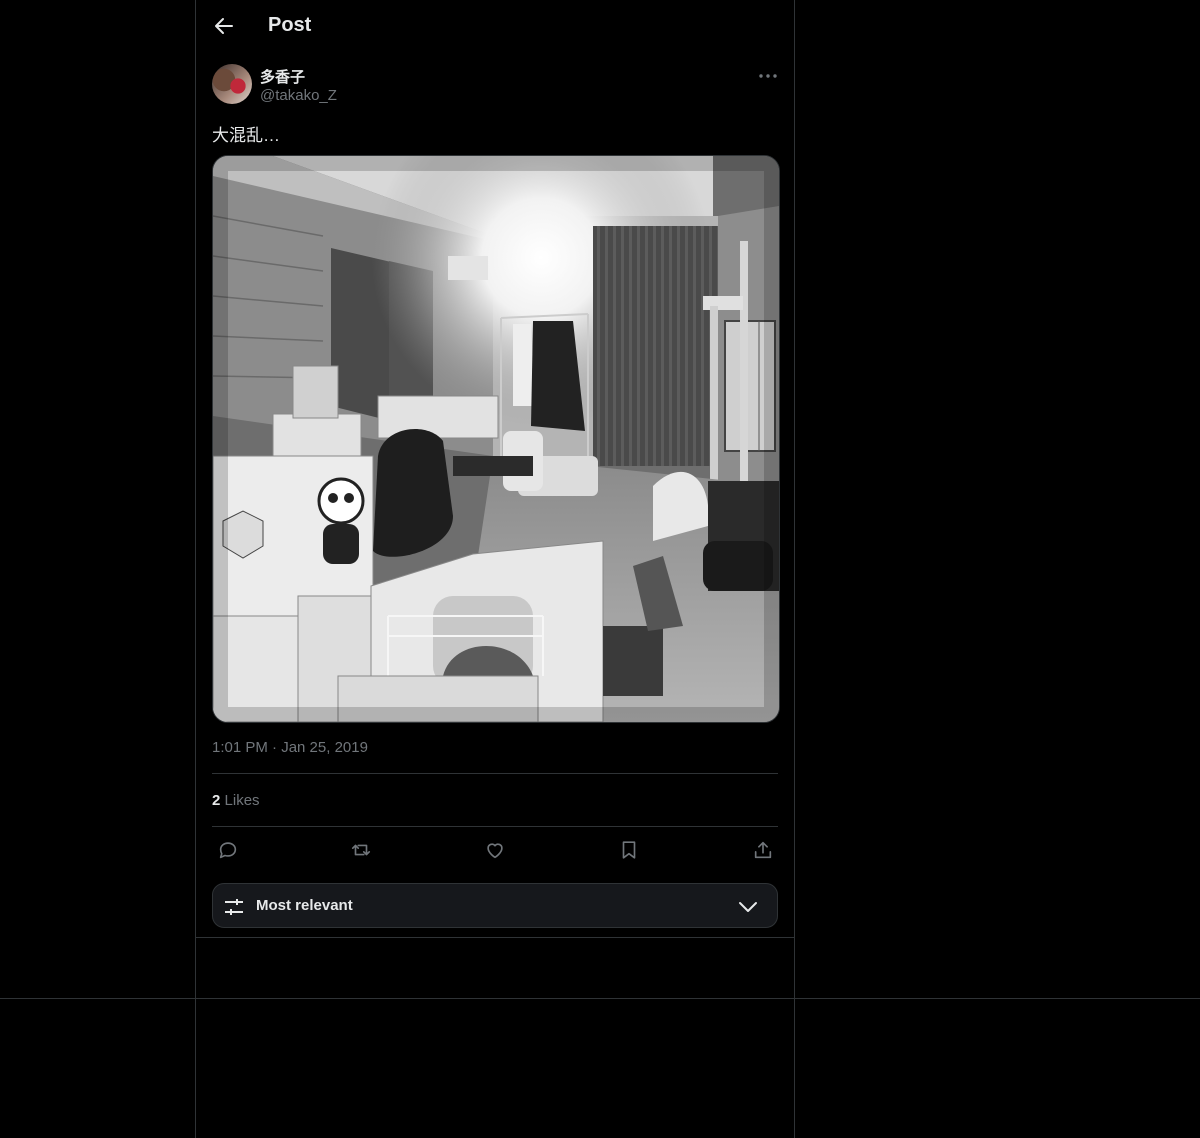 The image size is (1200, 1138). I want to click on likes-count: 2 Likes, so click(236, 800).